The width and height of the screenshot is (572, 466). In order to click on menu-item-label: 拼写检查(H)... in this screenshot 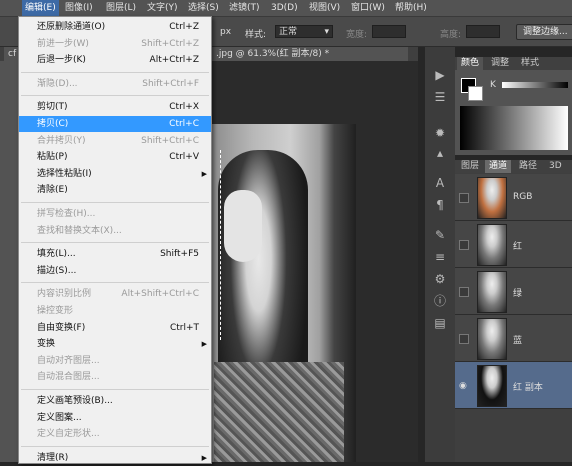, I will do `click(66, 214)`.